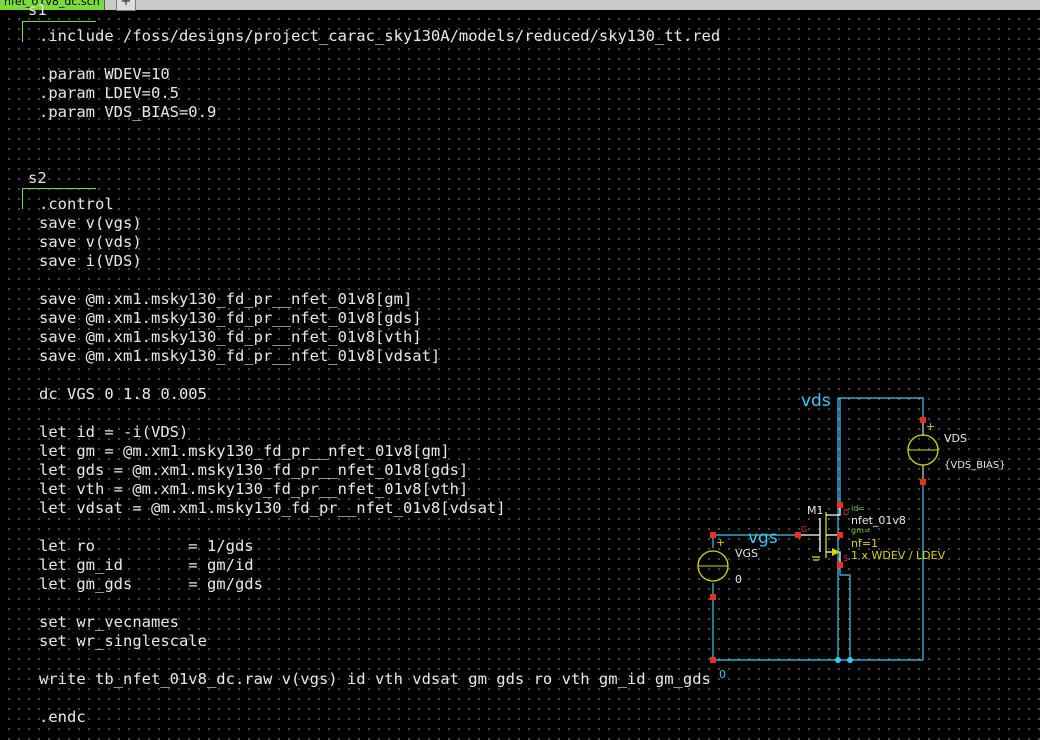 This screenshot has width=1040, height=740. Describe the element at coordinates (722, 674) in the screenshot. I see `gnd-label: 0` at that location.